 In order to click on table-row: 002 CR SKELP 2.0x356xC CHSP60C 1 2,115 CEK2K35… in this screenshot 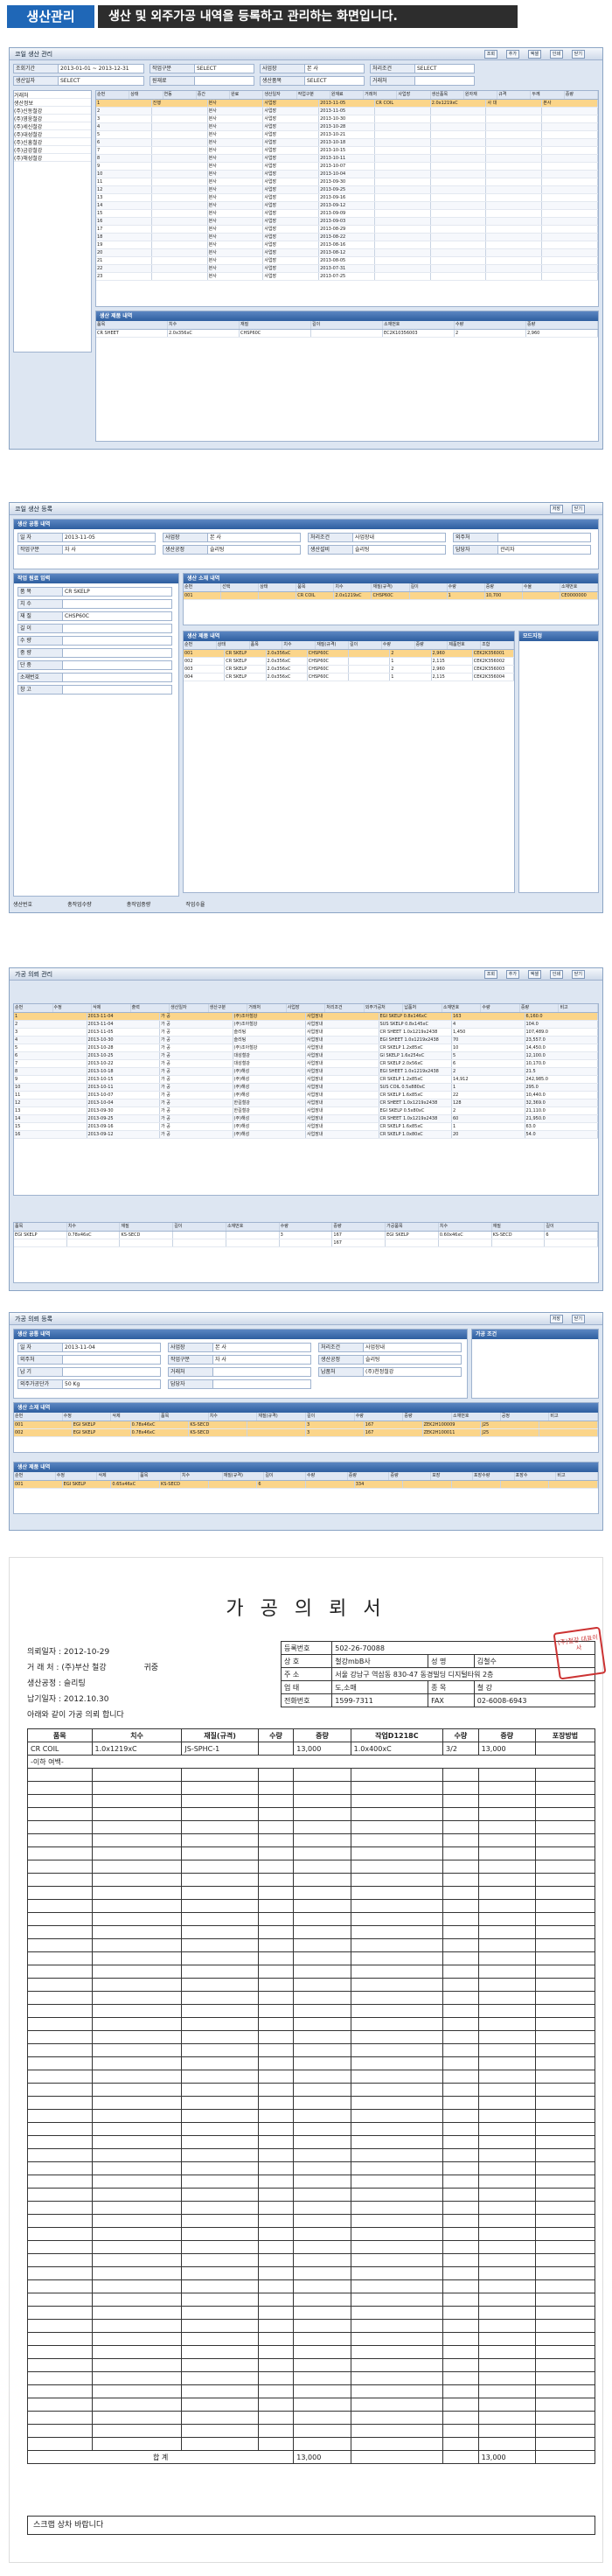, I will do `click(349, 662)`.